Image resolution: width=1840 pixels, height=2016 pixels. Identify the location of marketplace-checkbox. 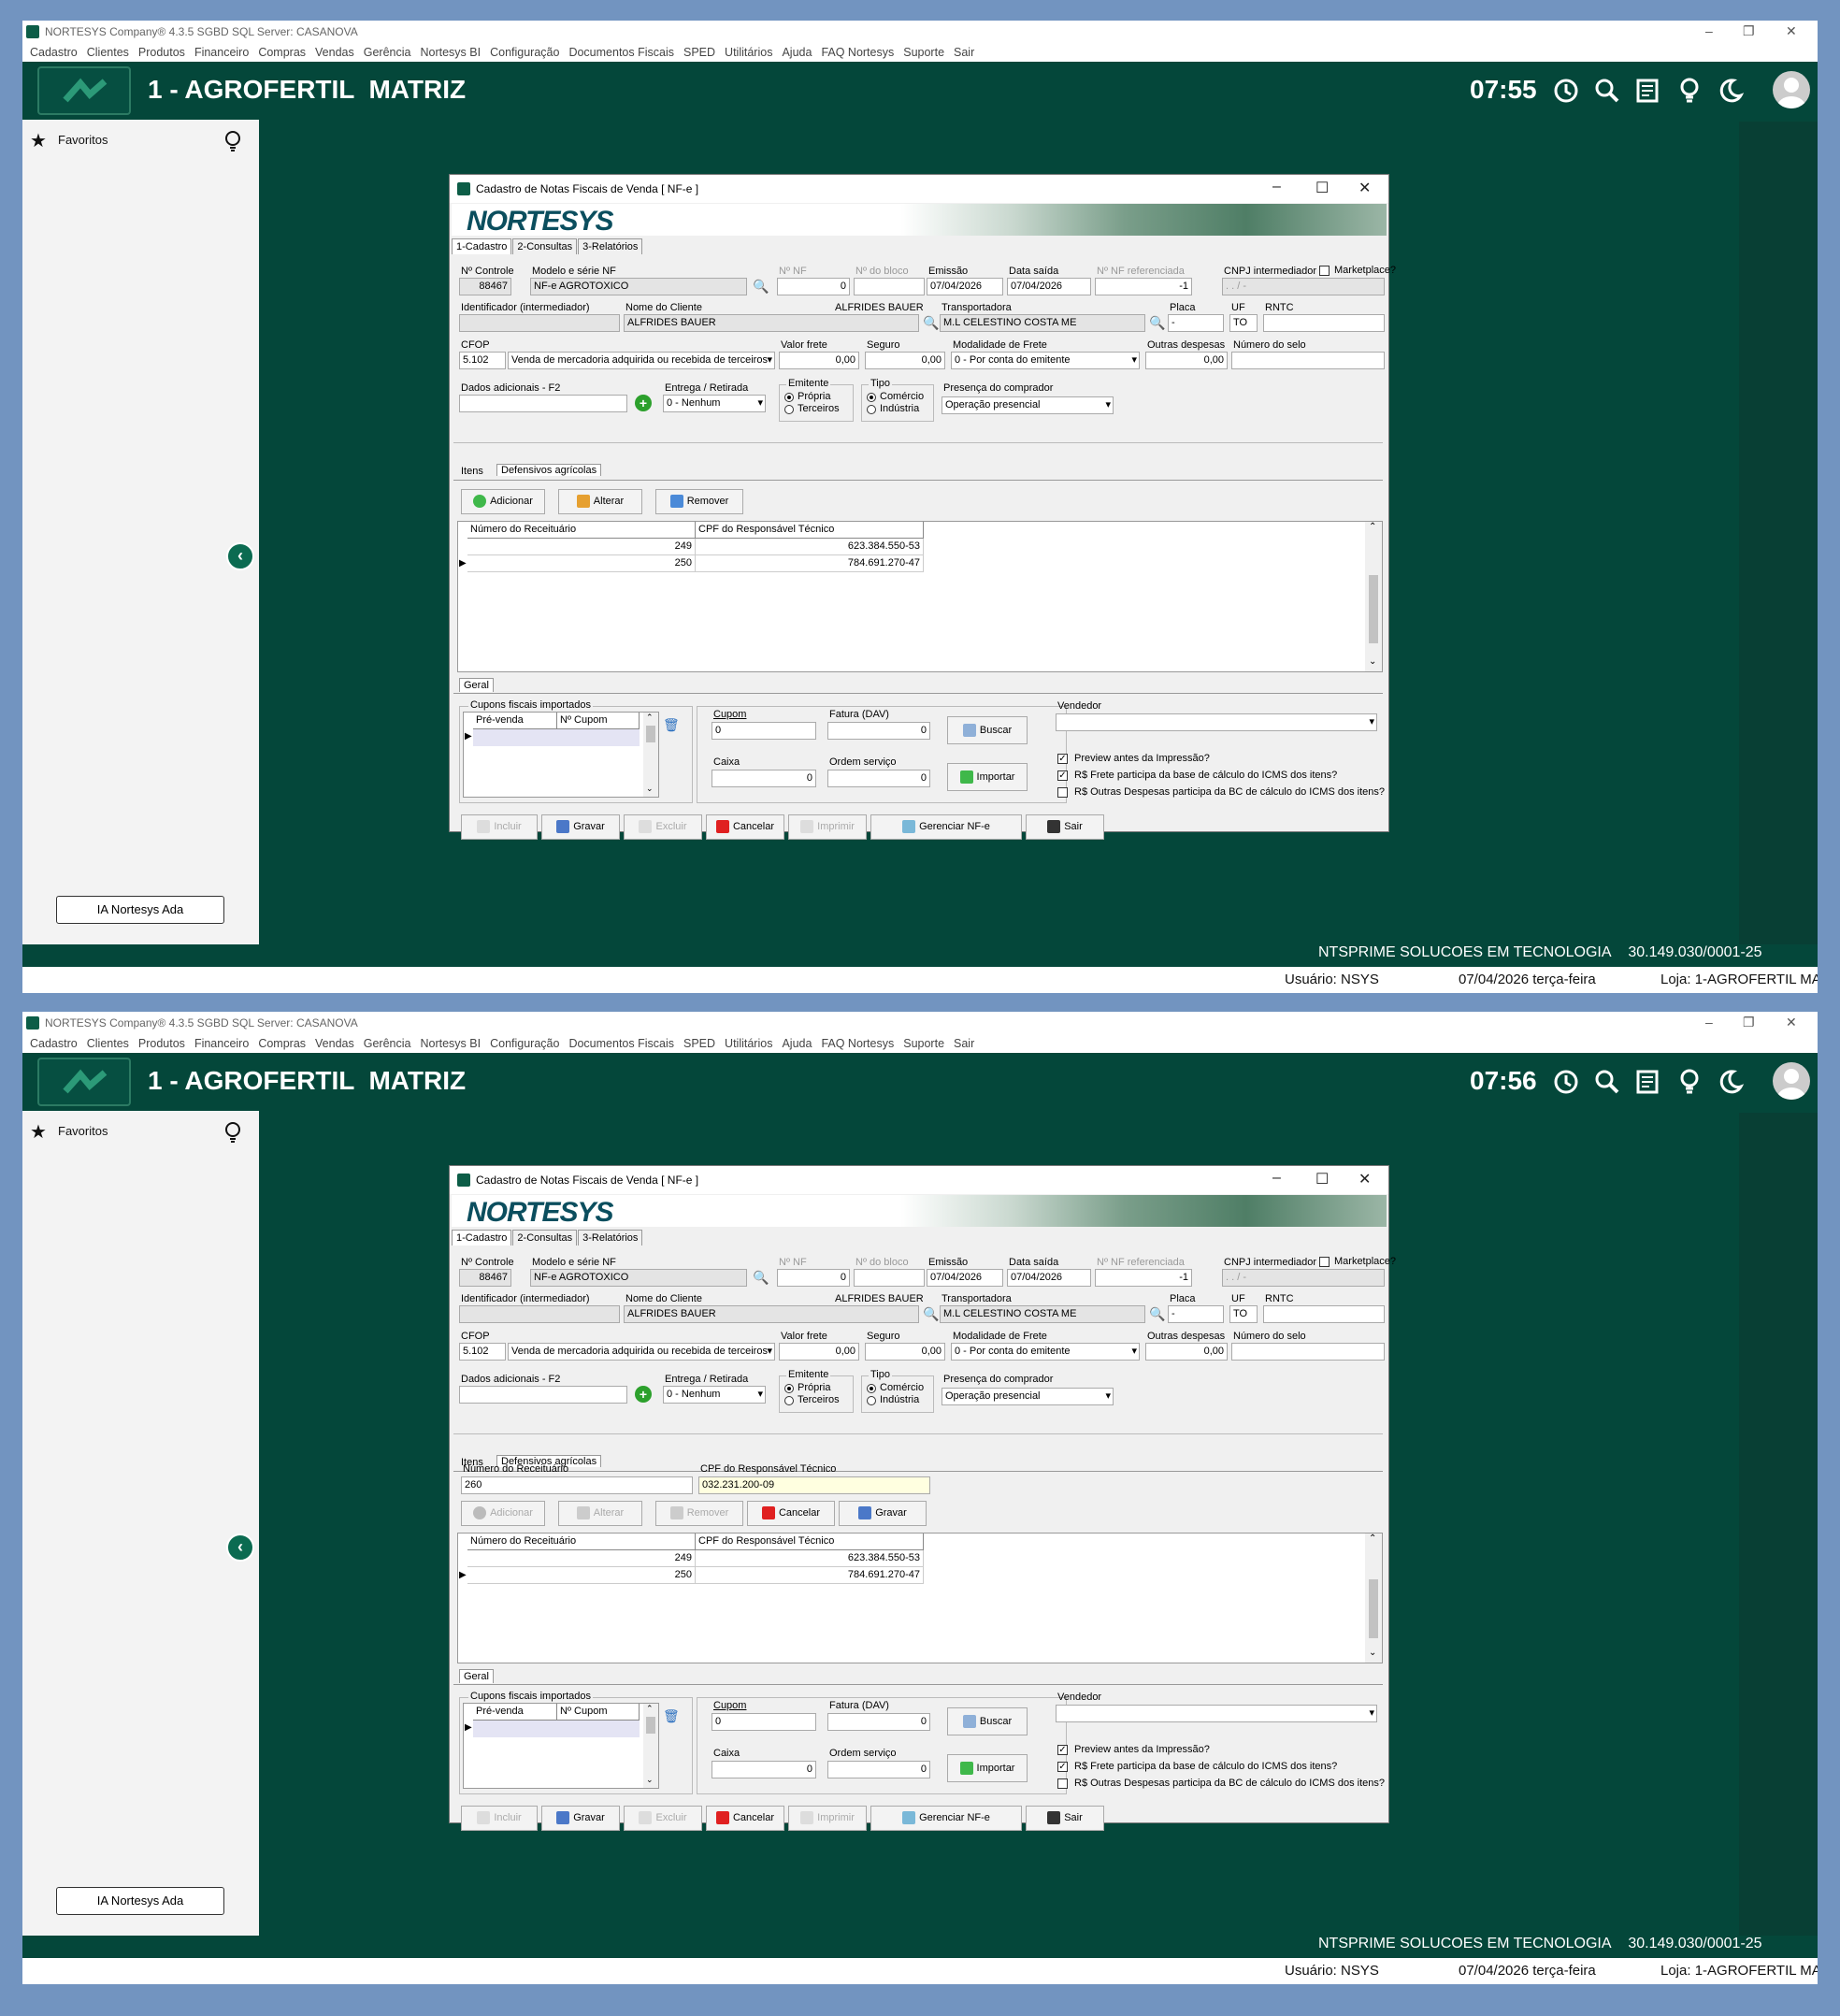
(1324, 271).